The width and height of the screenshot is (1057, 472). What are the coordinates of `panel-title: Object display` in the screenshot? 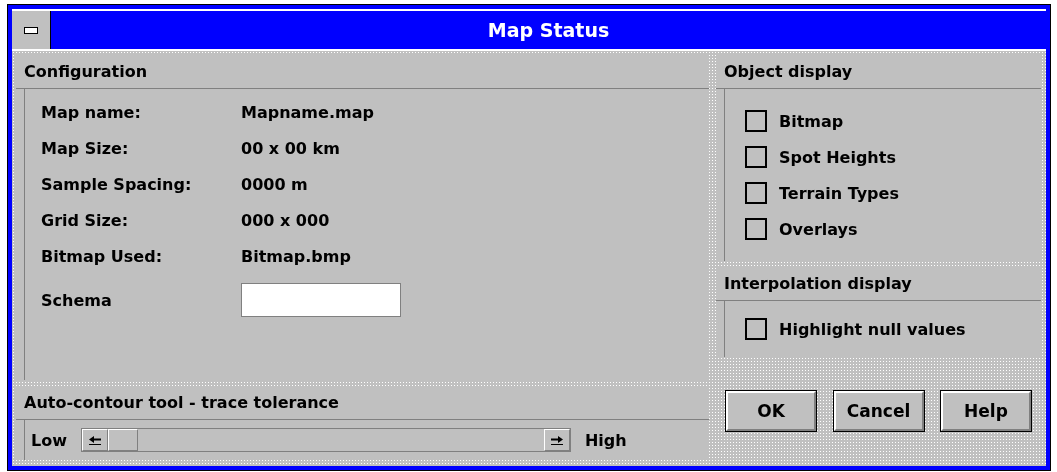 It's located at (788, 71).